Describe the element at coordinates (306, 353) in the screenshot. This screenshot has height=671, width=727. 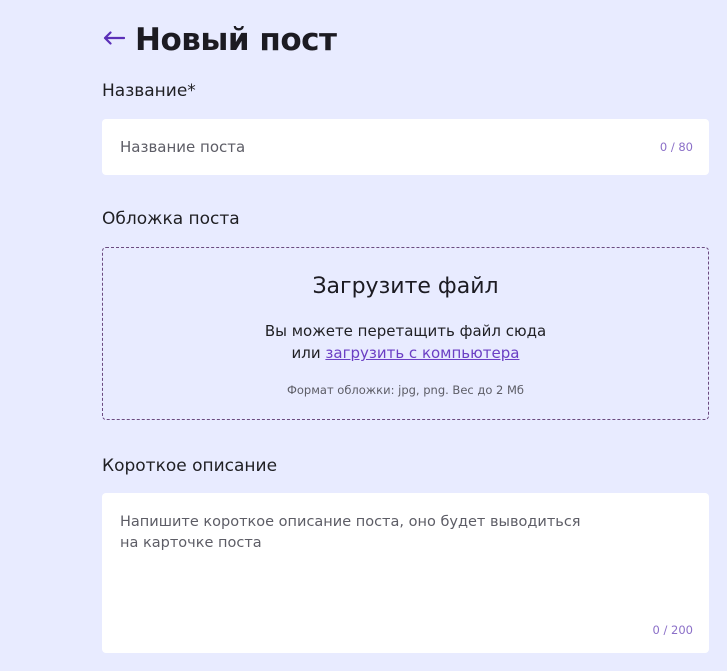
I see `dropzone-or-text: или` at that location.